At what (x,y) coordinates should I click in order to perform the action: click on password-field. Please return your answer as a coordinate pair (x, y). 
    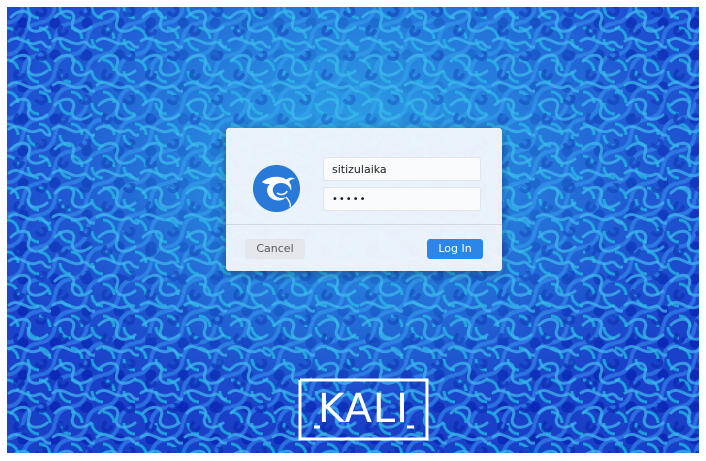
    Looking at the image, I should click on (402, 199).